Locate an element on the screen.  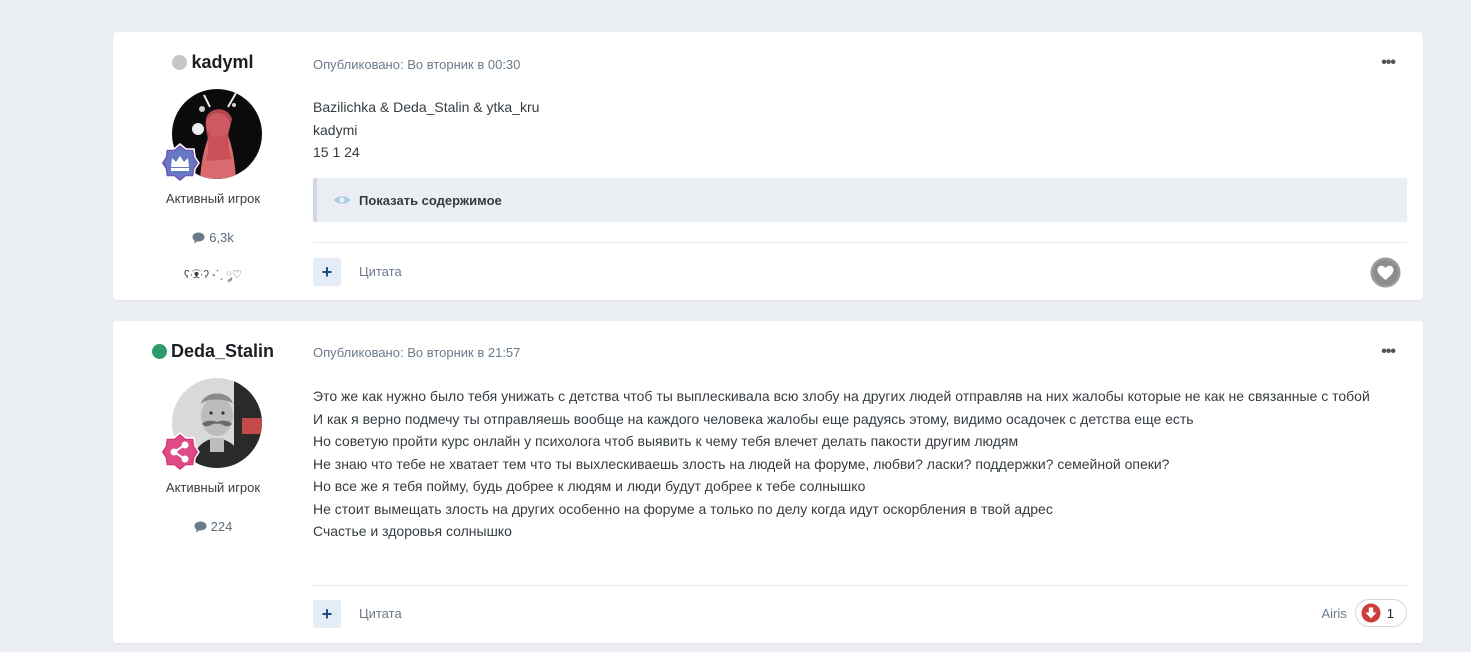
user-signature: ʕ·͡ᴥ·ʔ -ˋˏ ༘♡ is located at coordinates (212, 275).